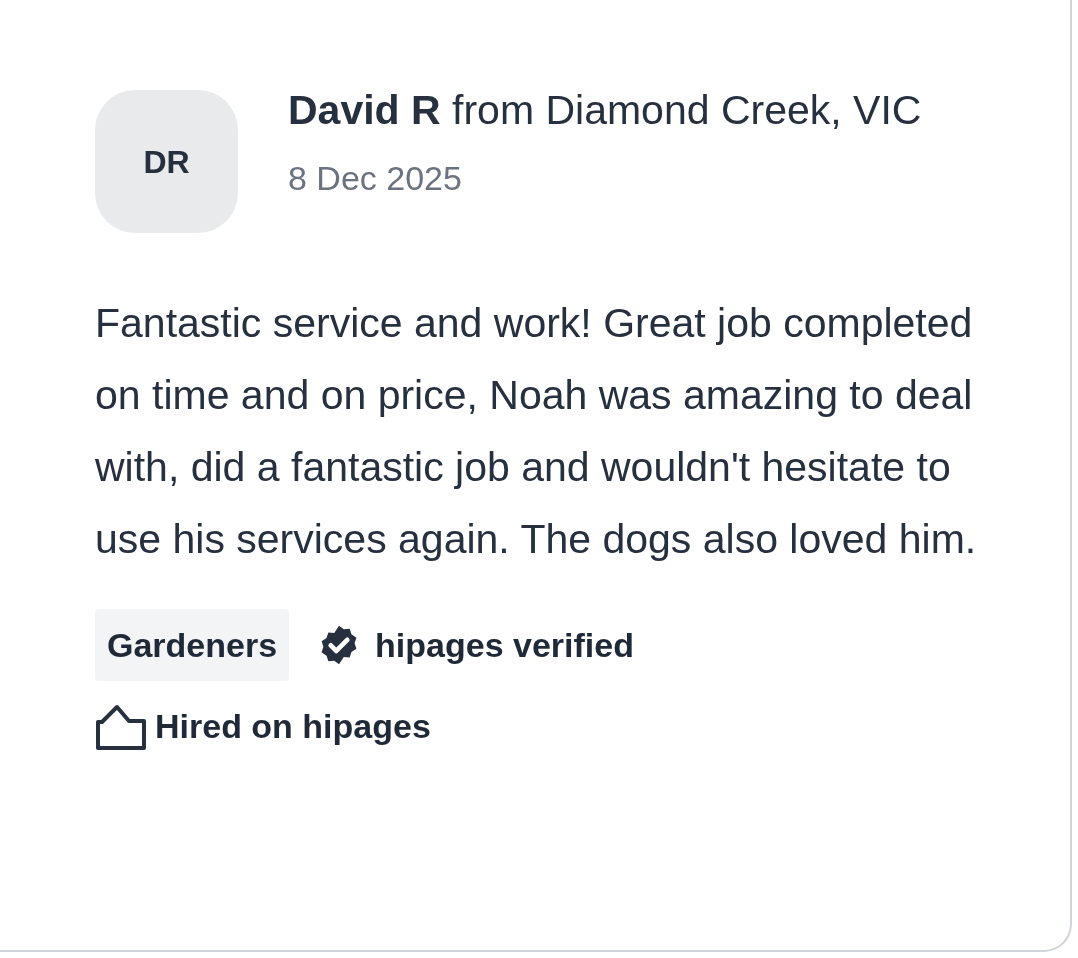  What do you see at coordinates (504, 645) in the screenshot?
I see `verified-label: hipages verified` at bounding box center [504, 645].